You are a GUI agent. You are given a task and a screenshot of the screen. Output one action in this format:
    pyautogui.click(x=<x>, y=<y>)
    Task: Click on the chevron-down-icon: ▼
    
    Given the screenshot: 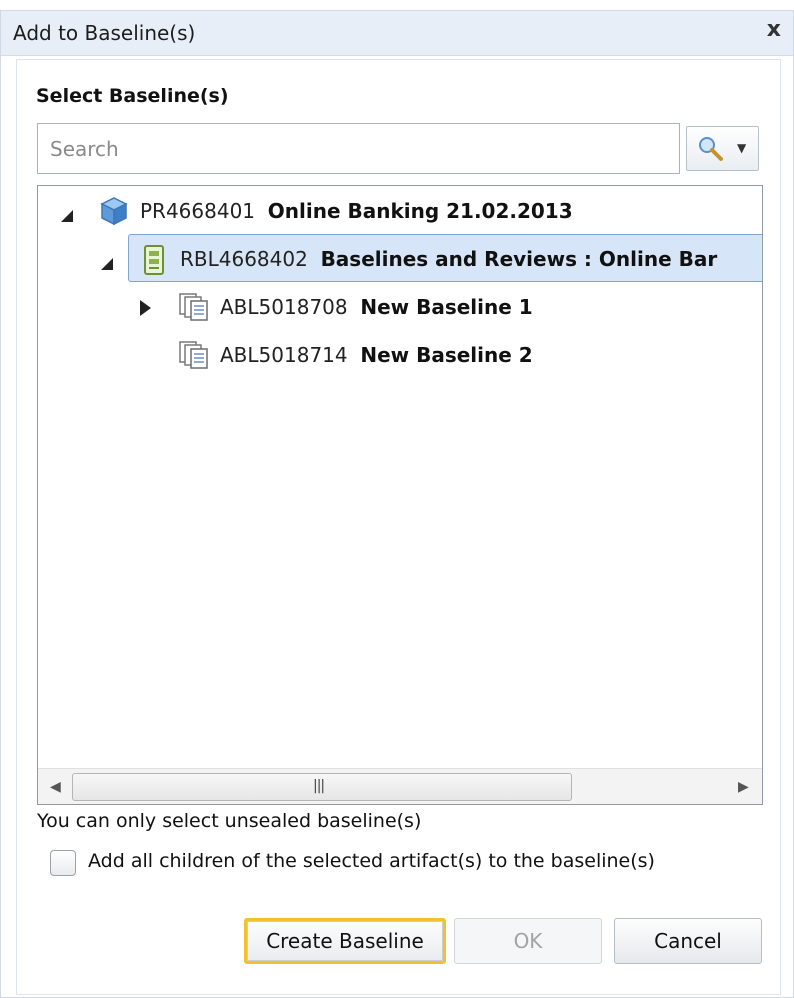 What is the action you would take?
    pyautogui.click(x=742, y=148)
    